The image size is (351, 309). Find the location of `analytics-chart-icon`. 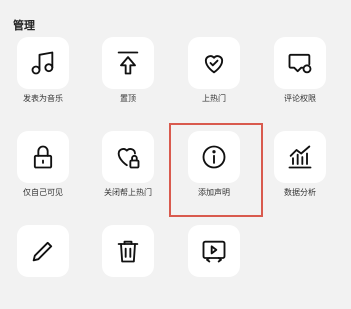

analytics-chart-icon is located at coordinates (300, 157).